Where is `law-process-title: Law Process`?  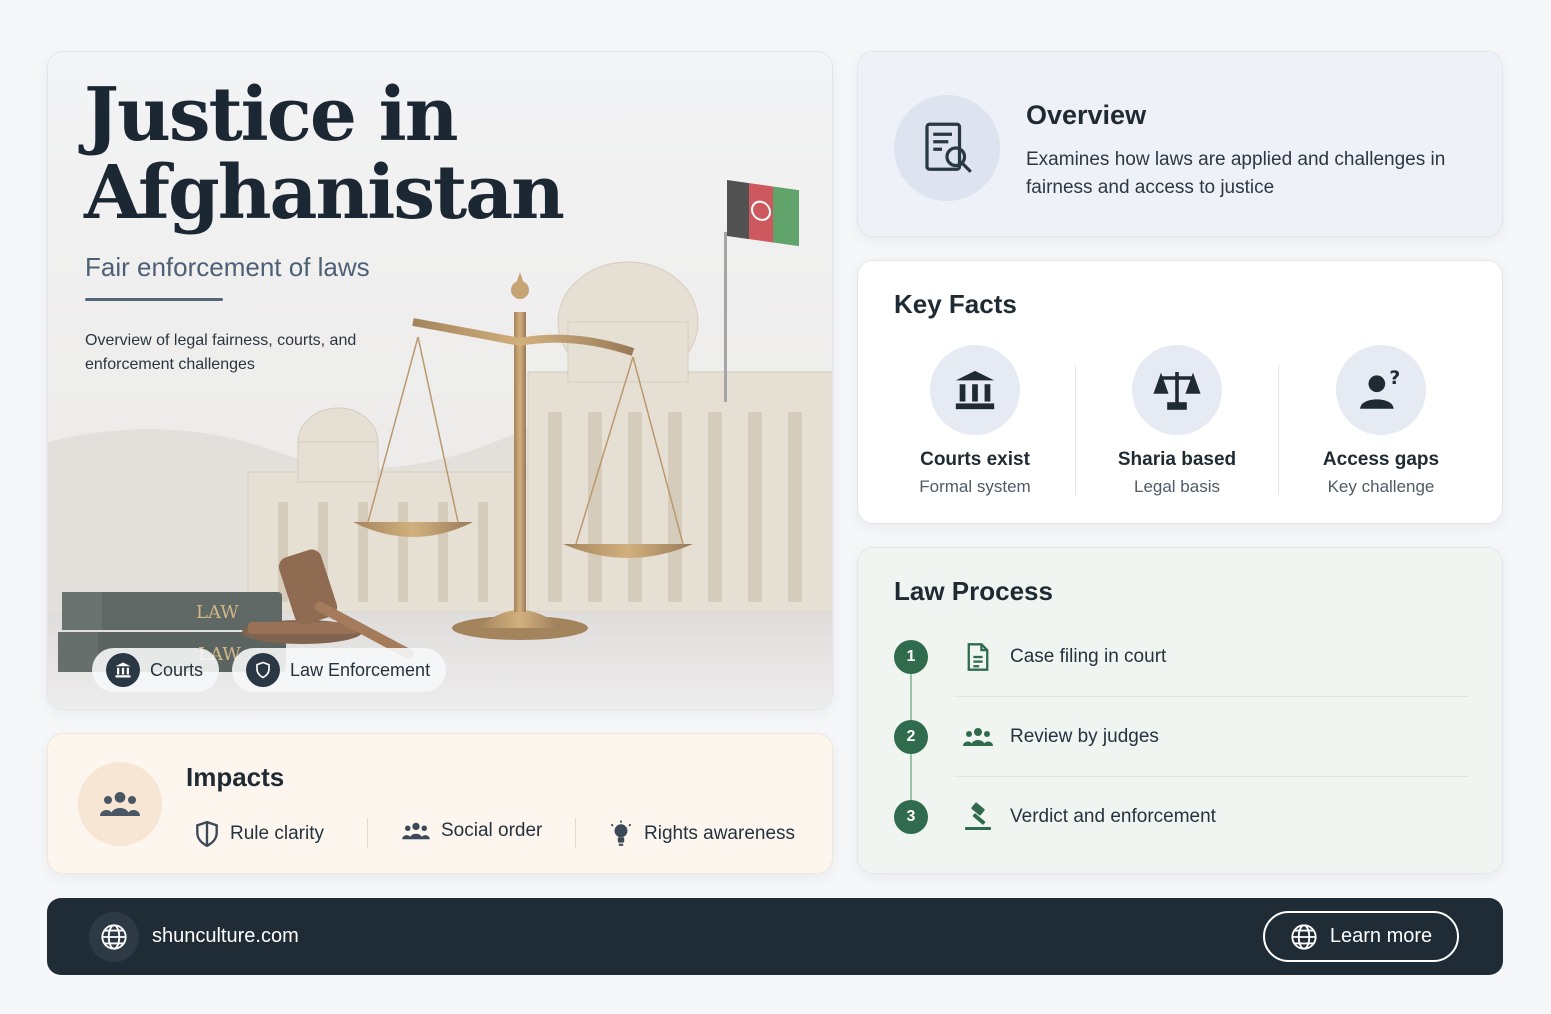 law-process-title: Law Process is located at coordinates (973, 591).